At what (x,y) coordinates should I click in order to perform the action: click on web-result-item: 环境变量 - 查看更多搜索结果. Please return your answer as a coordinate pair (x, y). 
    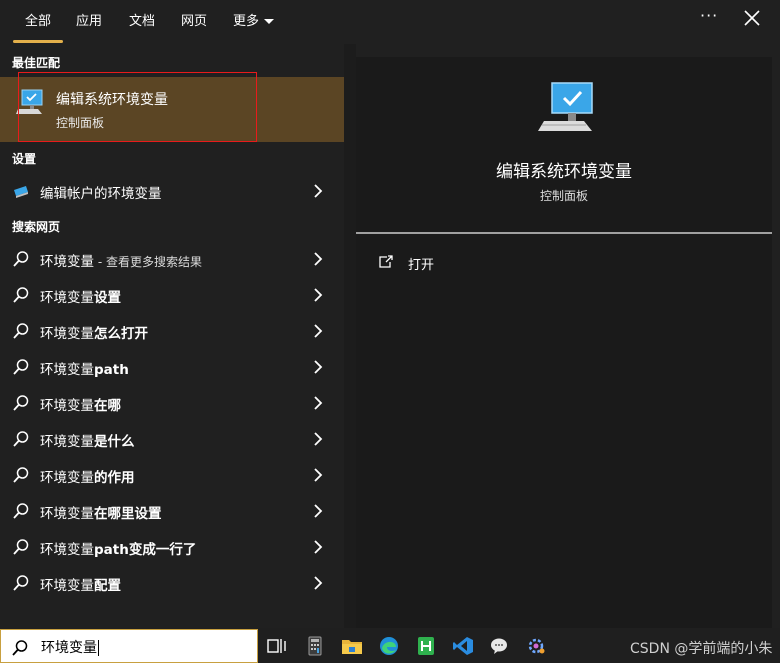
    Looking at the image, I should click on (172, 259).